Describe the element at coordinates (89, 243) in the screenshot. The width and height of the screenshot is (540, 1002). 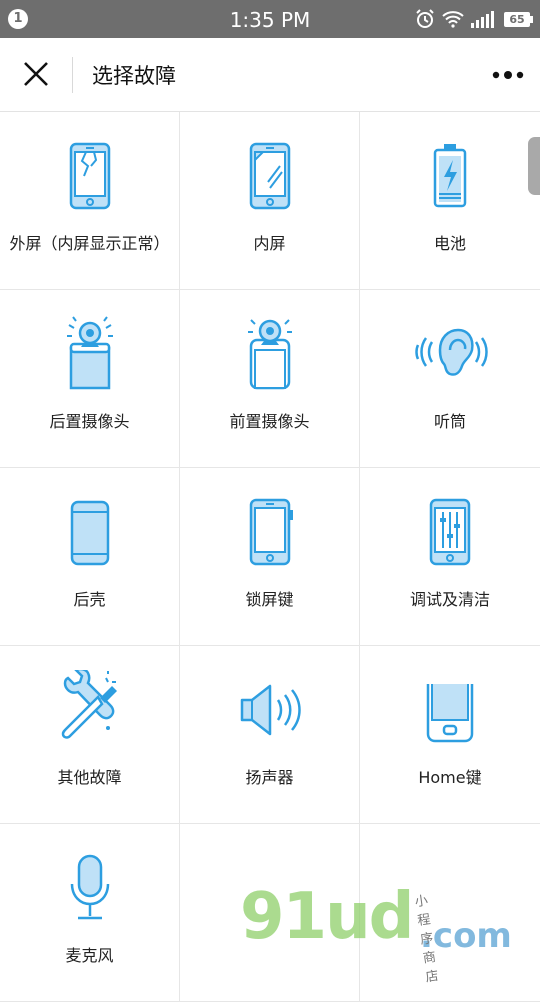
I see `fault-label: 外屏（内屏显示正常）` at that location.